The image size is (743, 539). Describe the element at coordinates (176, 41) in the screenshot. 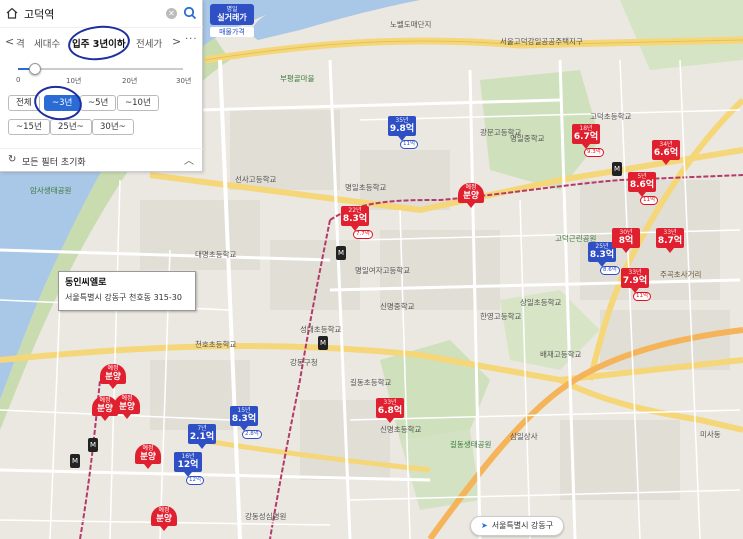

I see `tabs-next-icon: >` at that location.